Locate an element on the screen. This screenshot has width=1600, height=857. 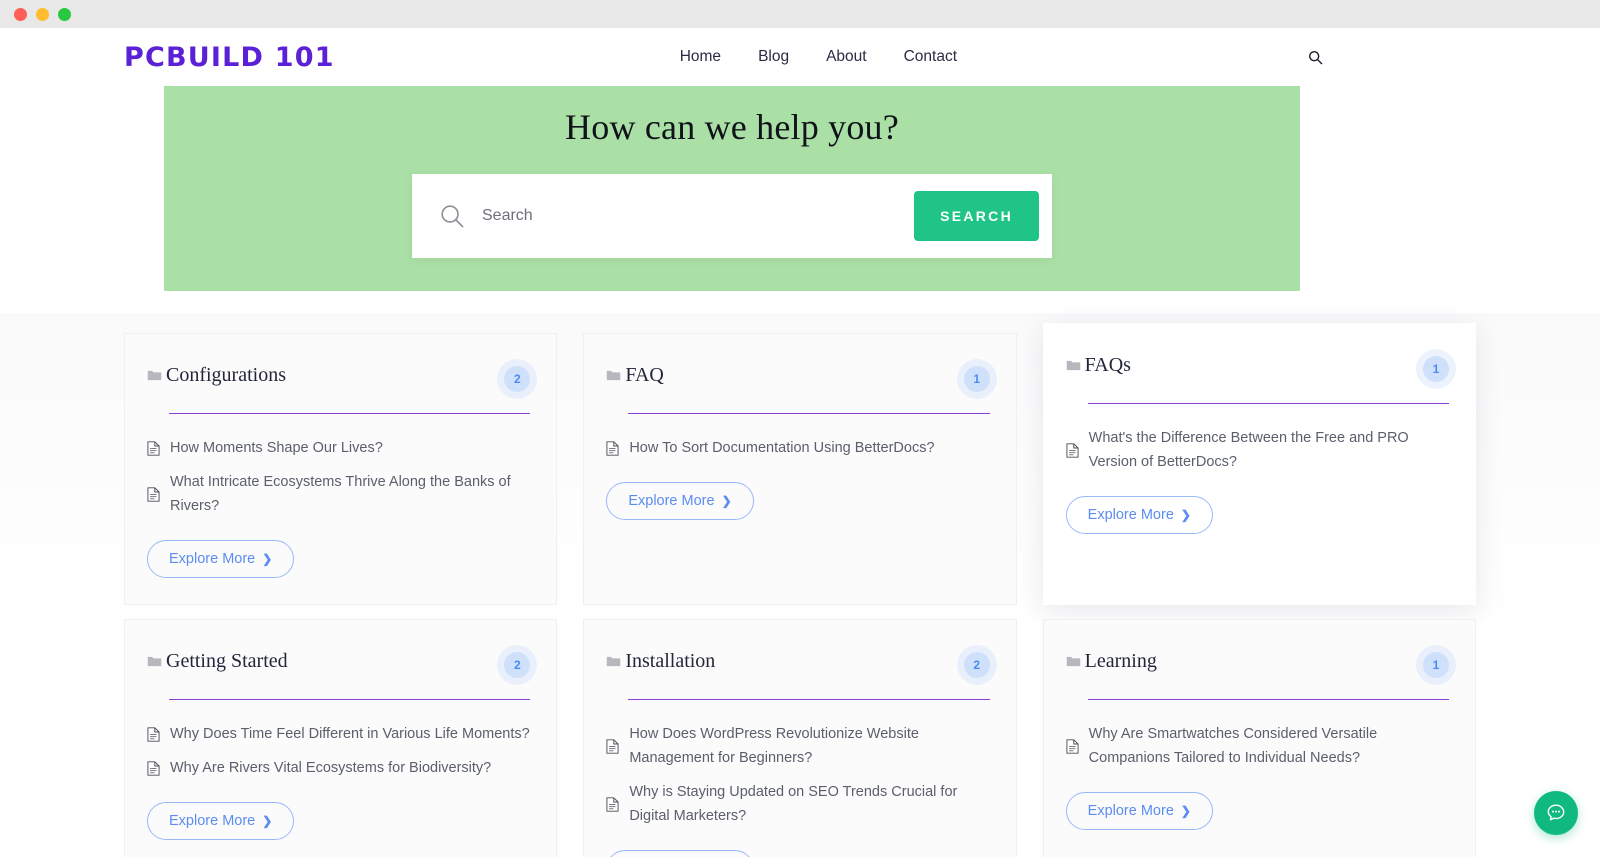
site-header: PCBUILD 101 Home Blog About Contact is located at coordinates (800, 57).